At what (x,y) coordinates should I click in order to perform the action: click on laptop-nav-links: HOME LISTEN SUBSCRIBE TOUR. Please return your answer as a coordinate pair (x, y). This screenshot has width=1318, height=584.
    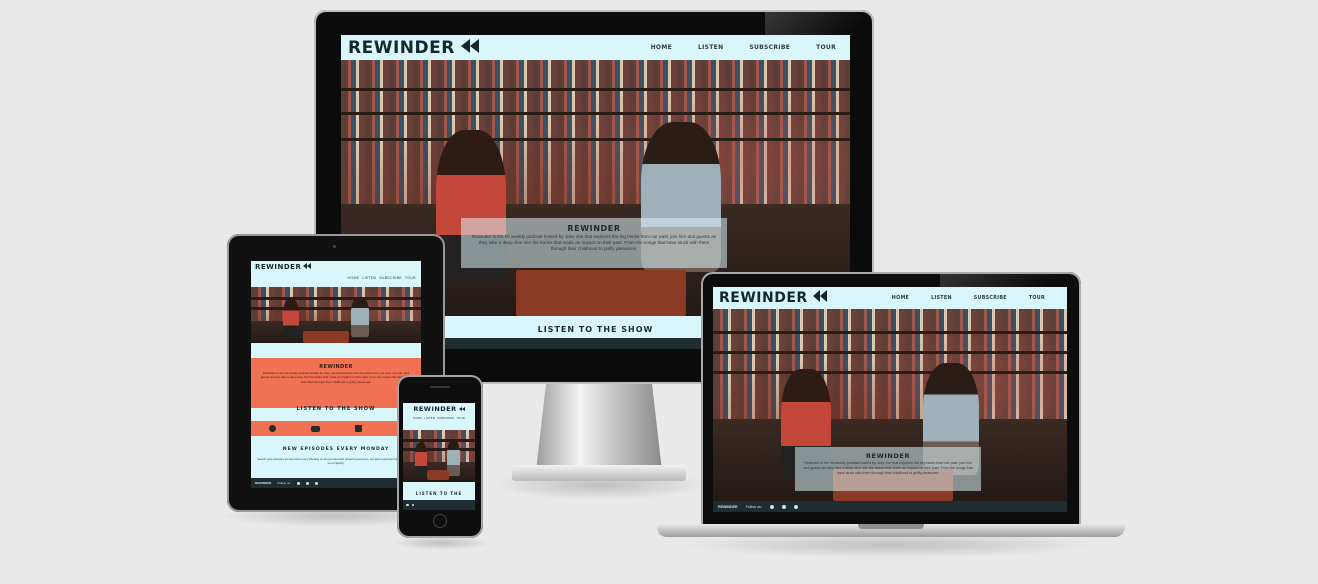
    Looking at the image, I should click on (968, 298).